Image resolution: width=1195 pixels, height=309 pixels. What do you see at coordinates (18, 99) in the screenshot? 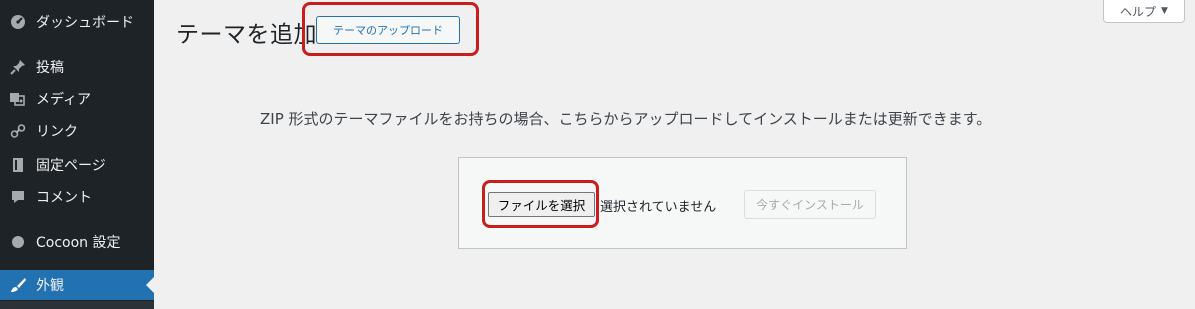
I see `media-icon` at bounding box center [18, 99].